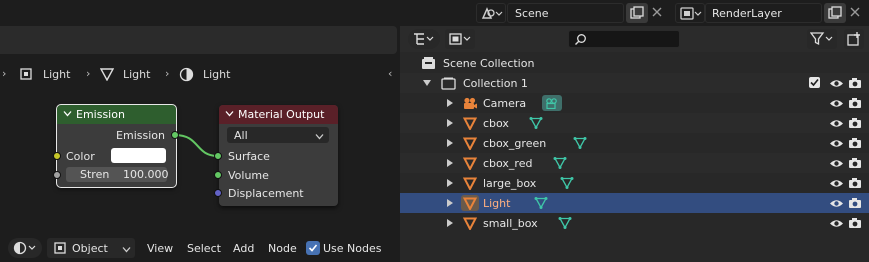 Image resolution: width=869 pixels, height=262 pixels. Describe the element at coordinates (634, 183) in the screenshot. I see `outliner-row-large-box: large_box` at that location.